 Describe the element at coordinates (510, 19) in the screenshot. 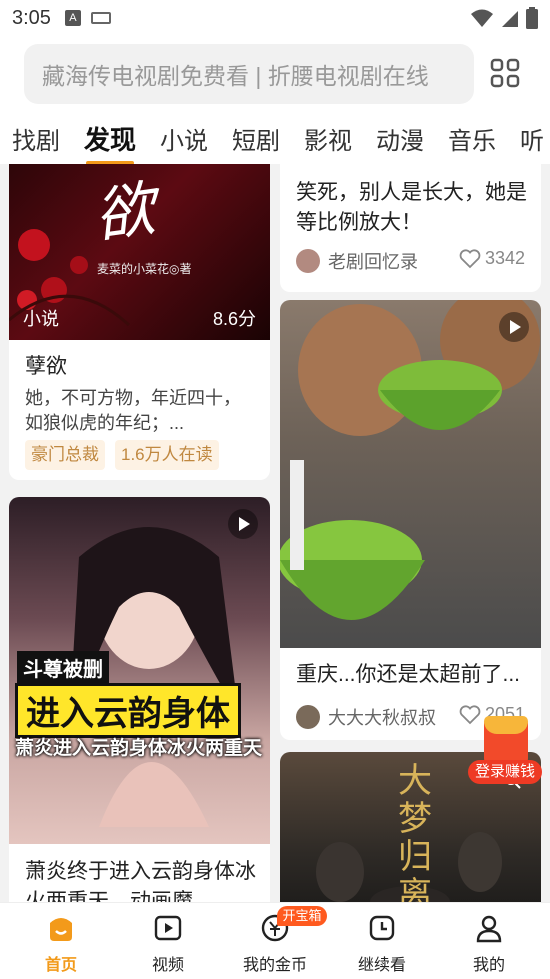

I see `signal-icon` at that location.